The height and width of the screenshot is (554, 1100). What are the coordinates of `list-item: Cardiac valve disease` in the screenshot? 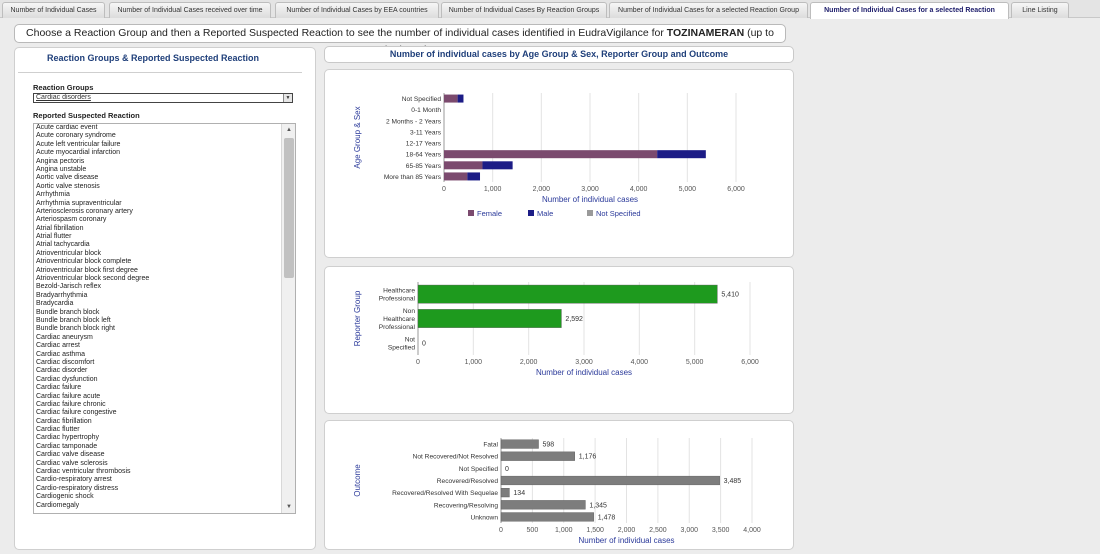 It's located at (164, 455).